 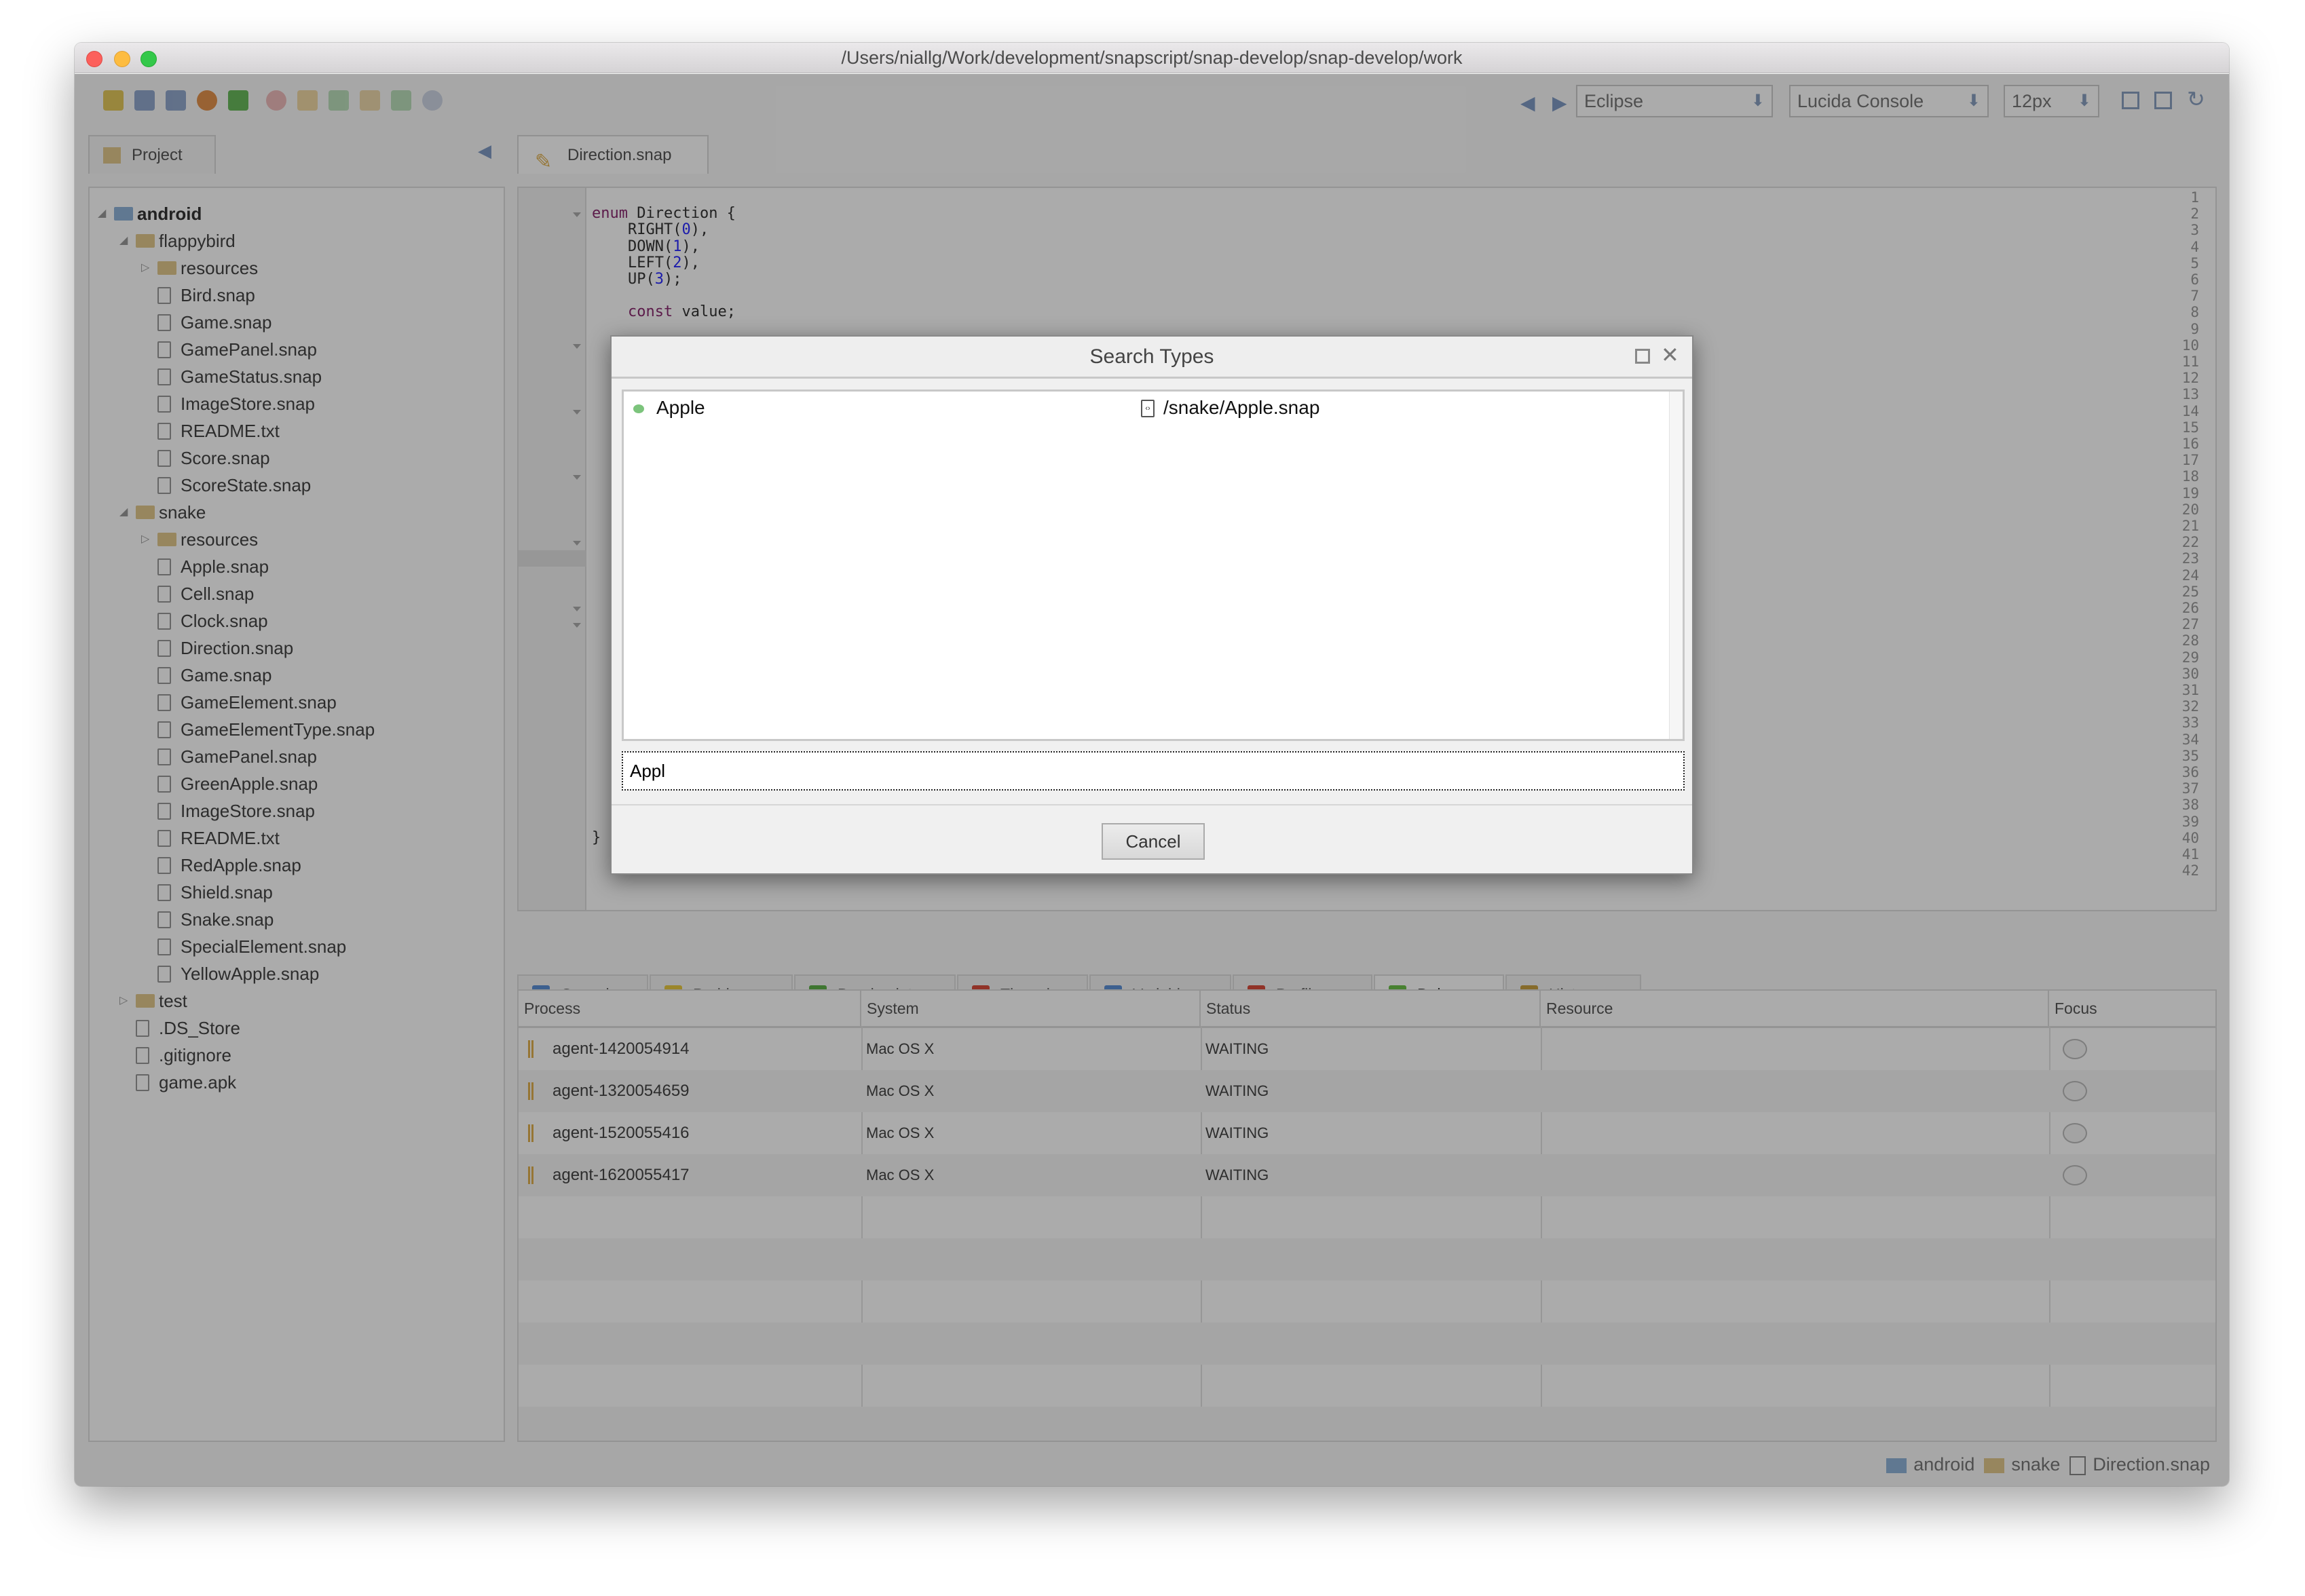 I want to click on close-icon: ✕, so click(x=1670, y=355).